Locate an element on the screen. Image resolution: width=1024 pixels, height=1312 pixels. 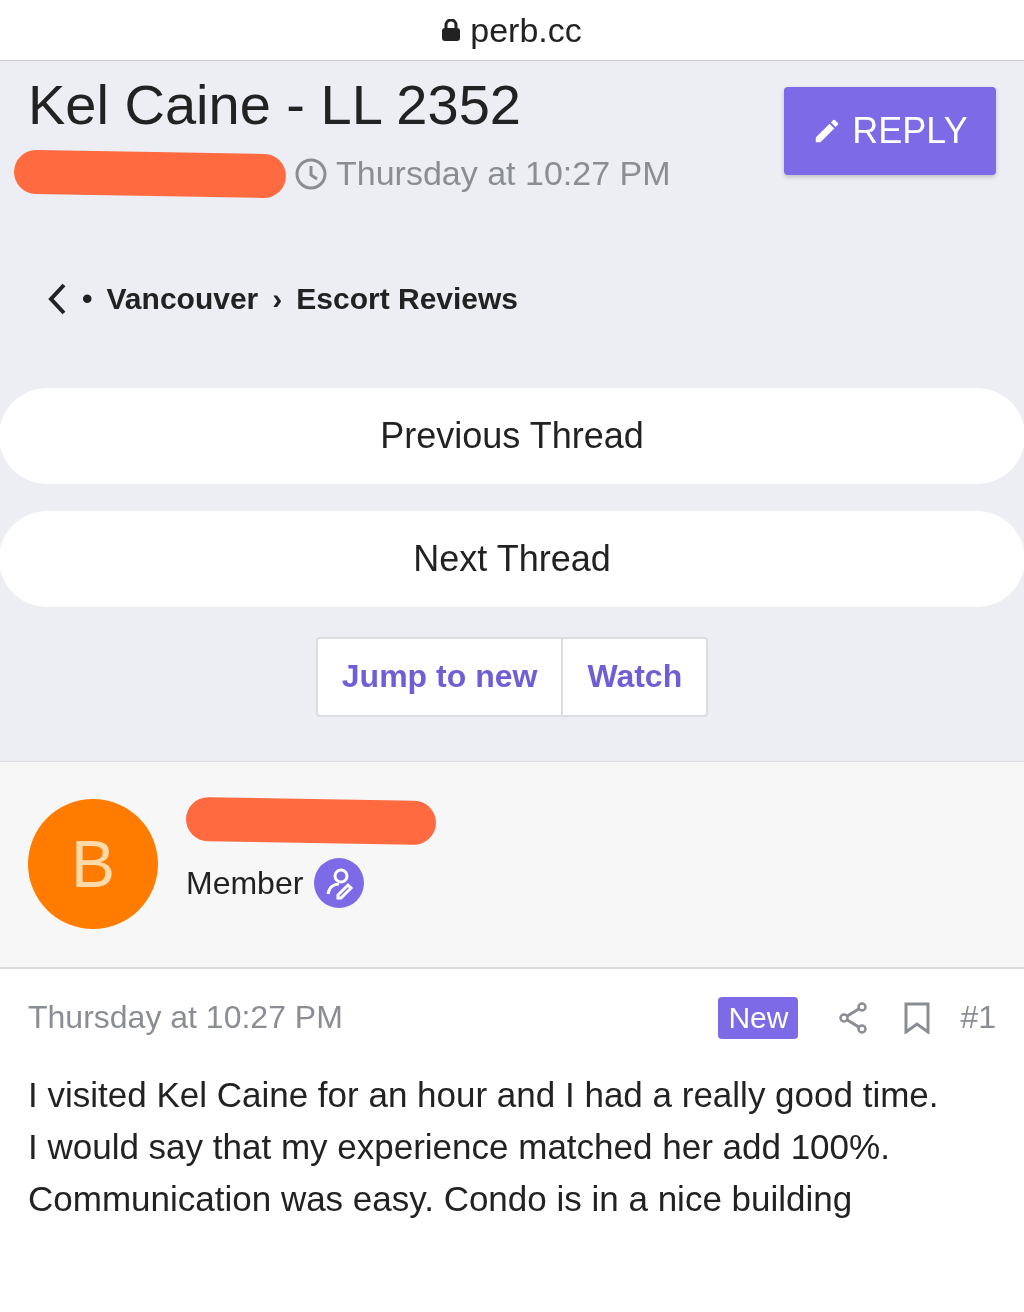
thread-nav-button: Previous Thread is located at coordinates (512, 435).